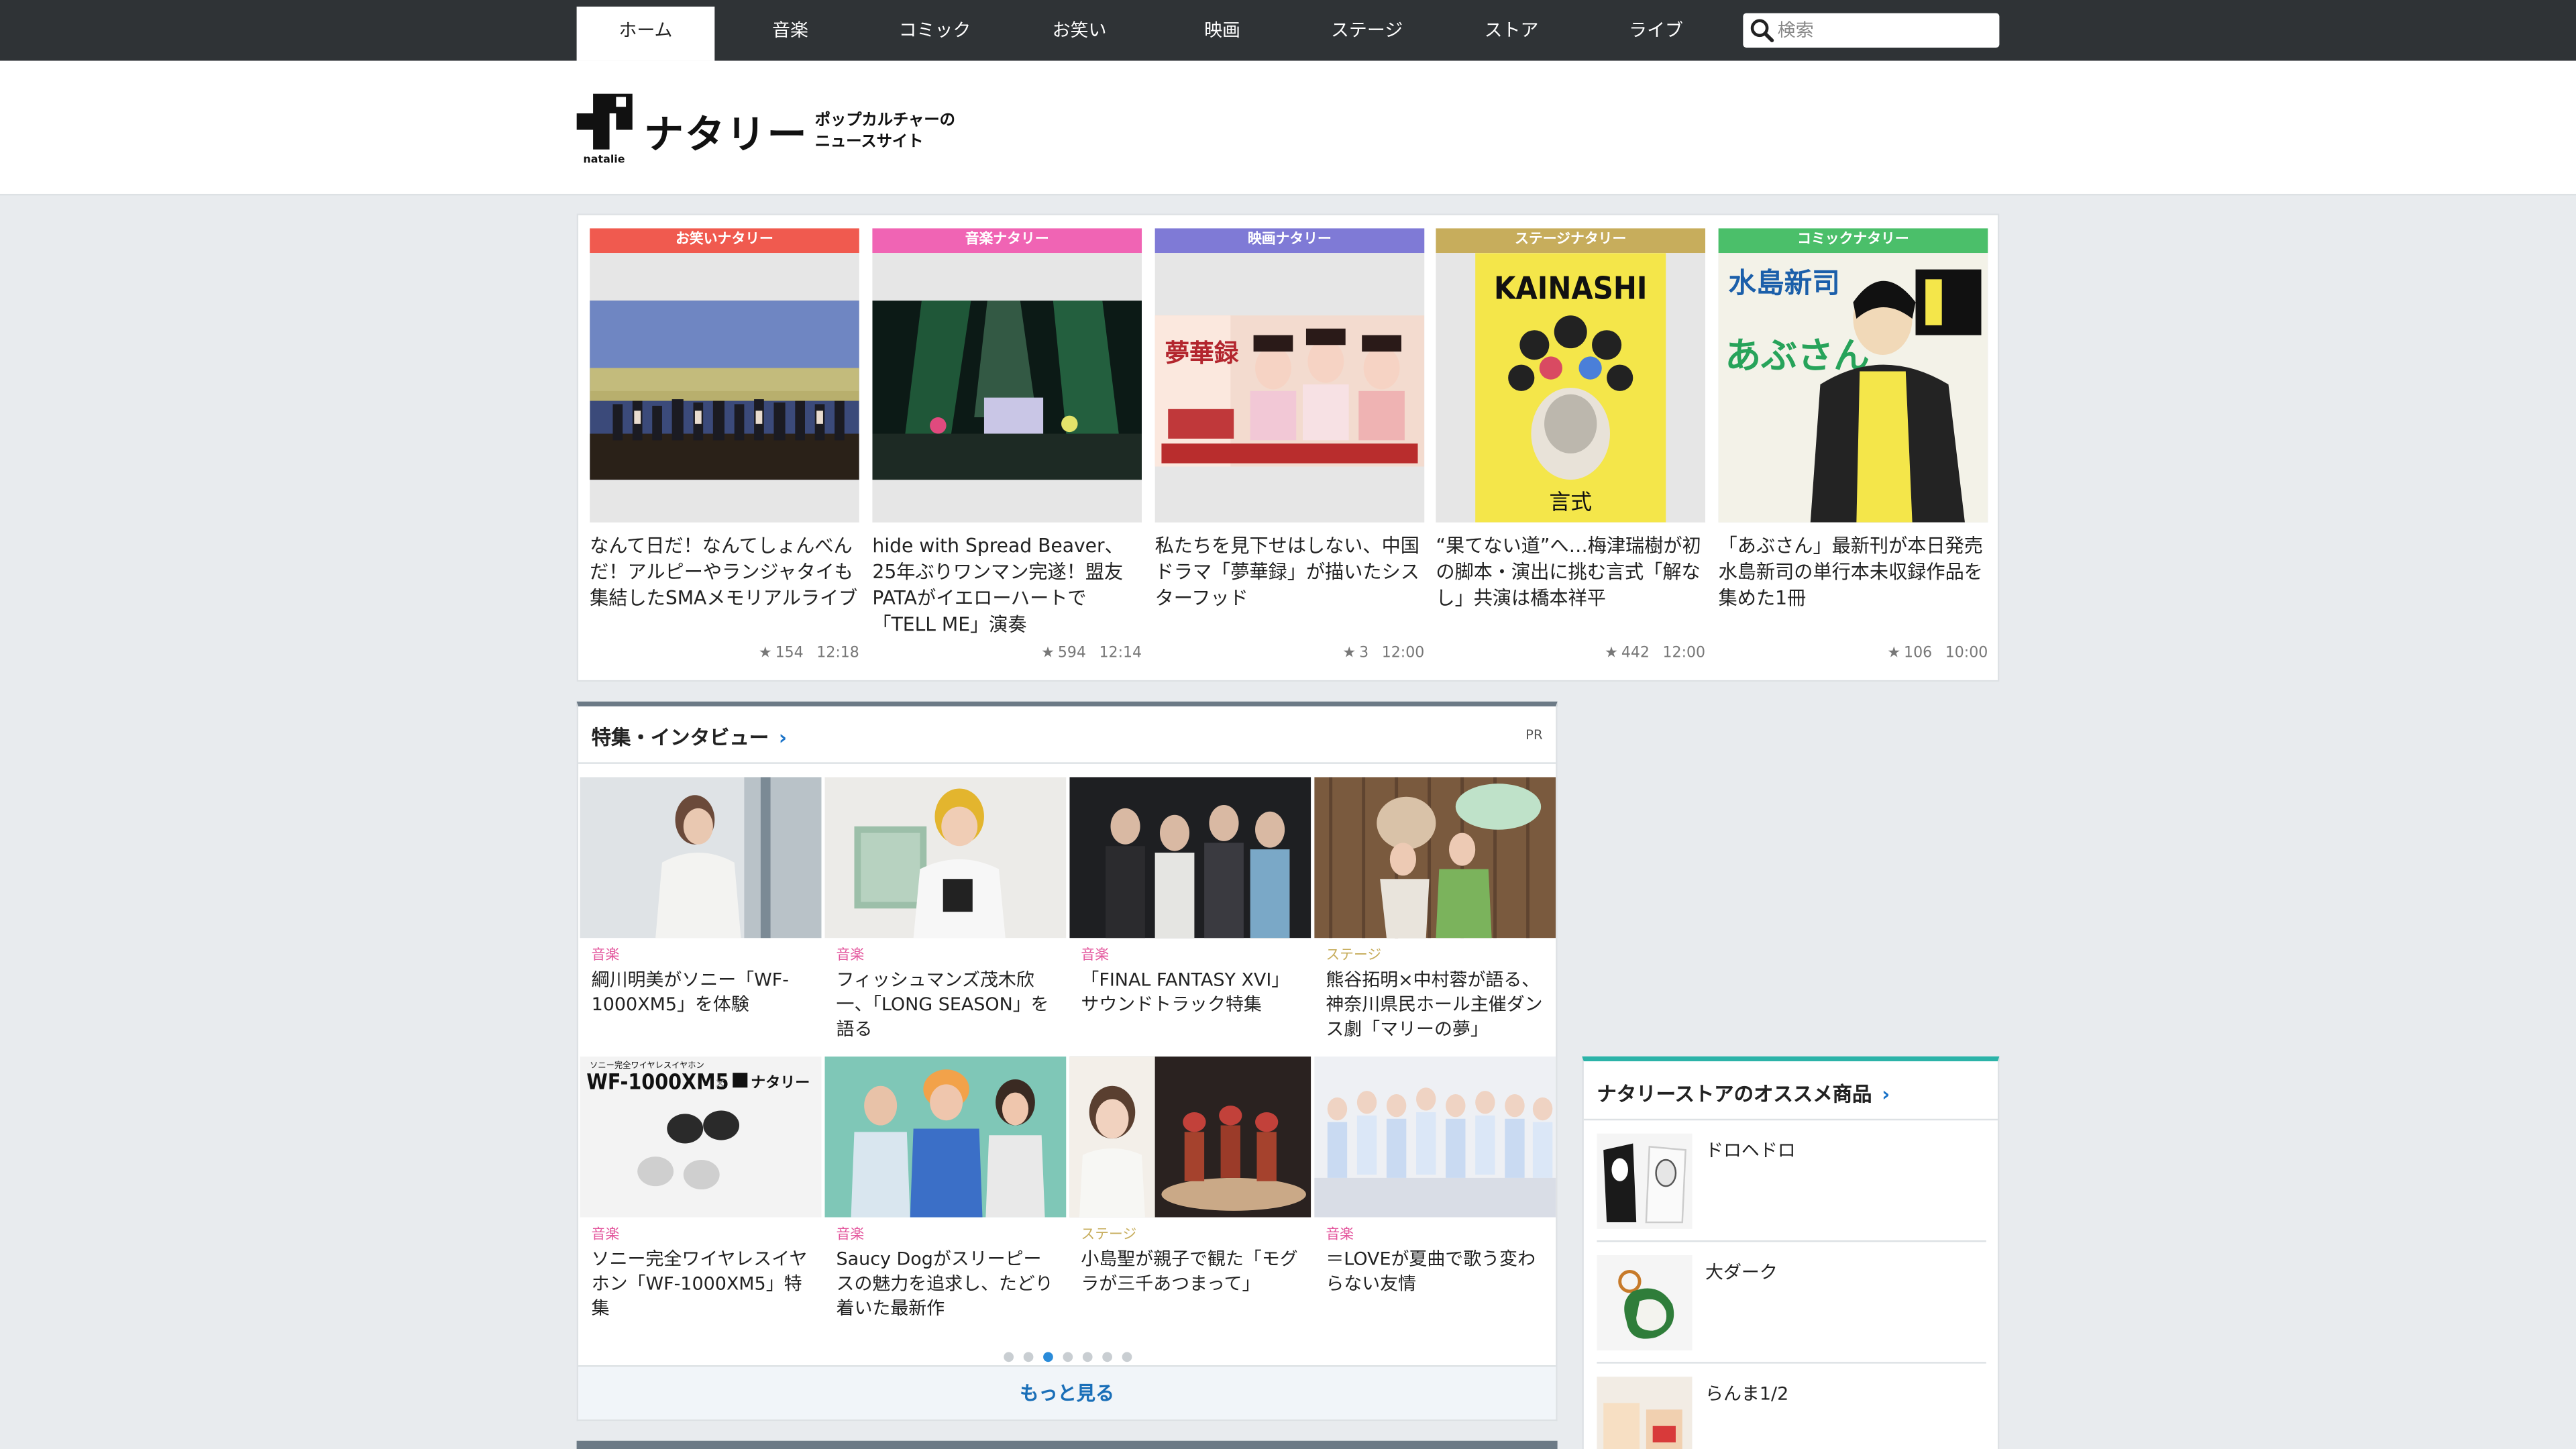  What do you see at coordinates (1190, 1271) in the screenshot?
I see `feature-title: 小島聖が親子で観た「モグラが三千あつまって」` at bounding box center [1190, 1271].